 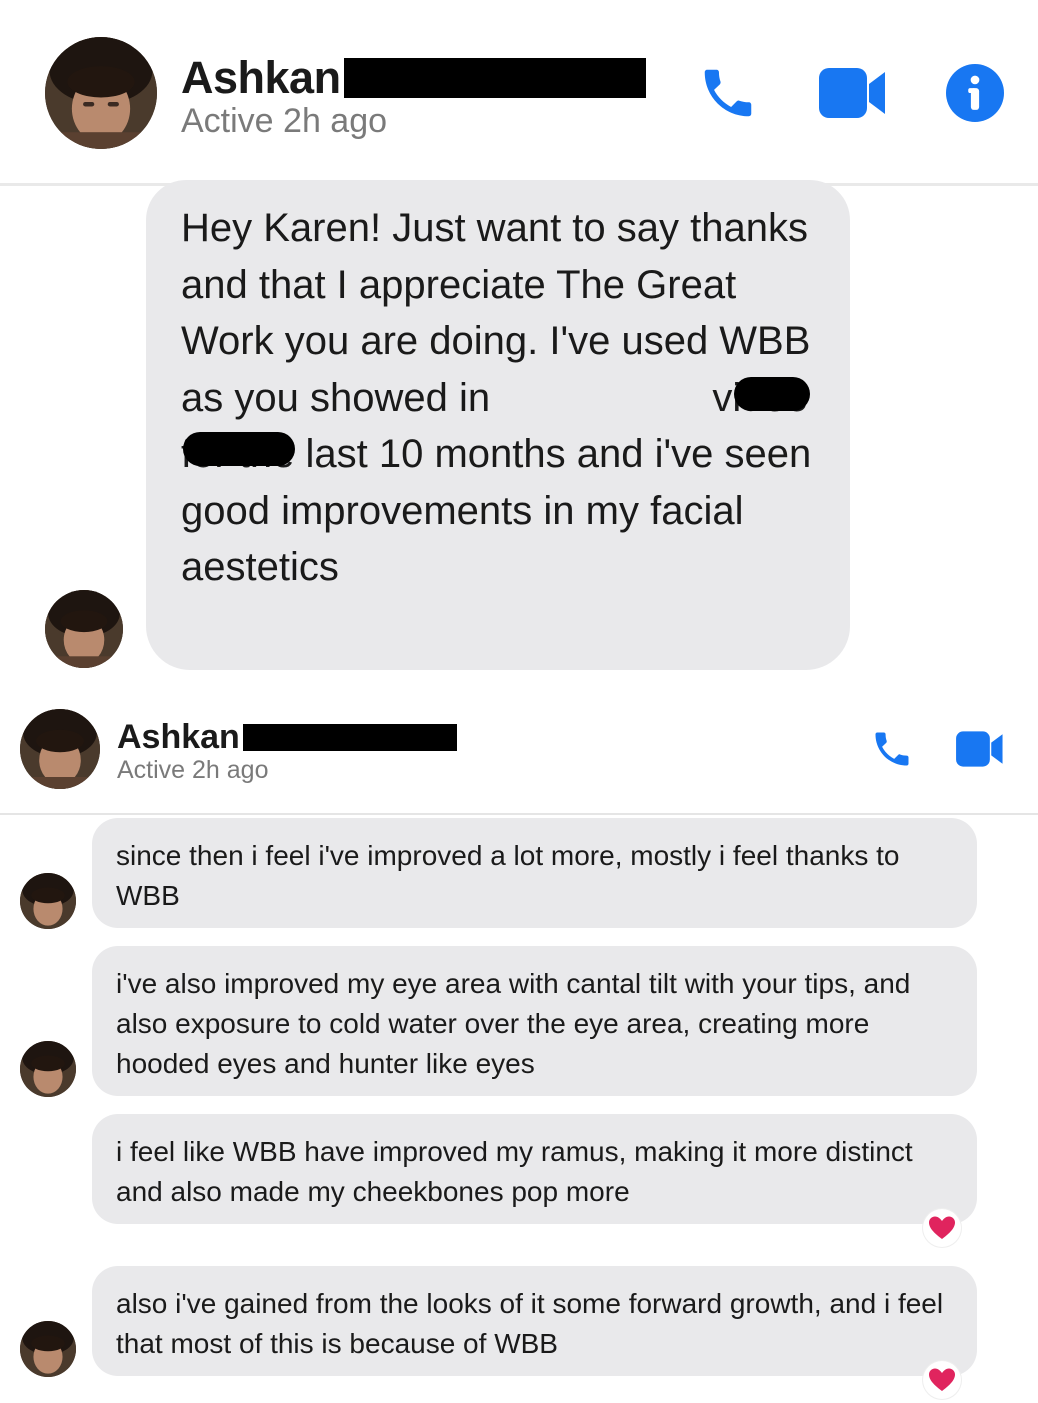 What do you see at coordinates (519, 814) in the screenshot?
I see `header-divider` at bounding box center [519, 814].